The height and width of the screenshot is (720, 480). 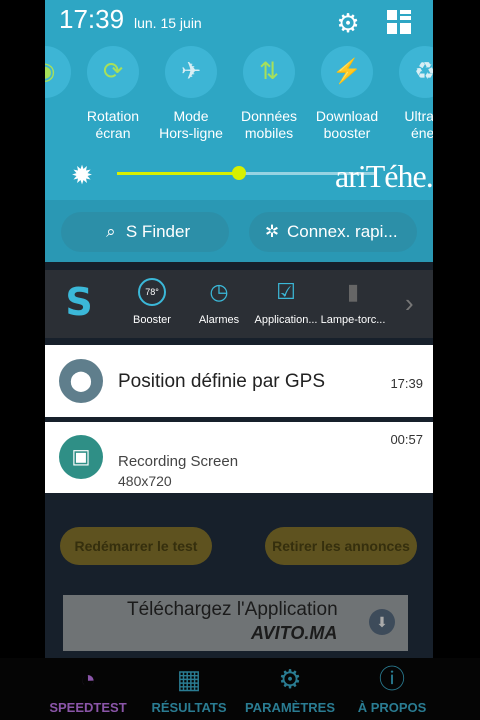 I want to click on folder-icon: ▦, so click(x=189, y=679).